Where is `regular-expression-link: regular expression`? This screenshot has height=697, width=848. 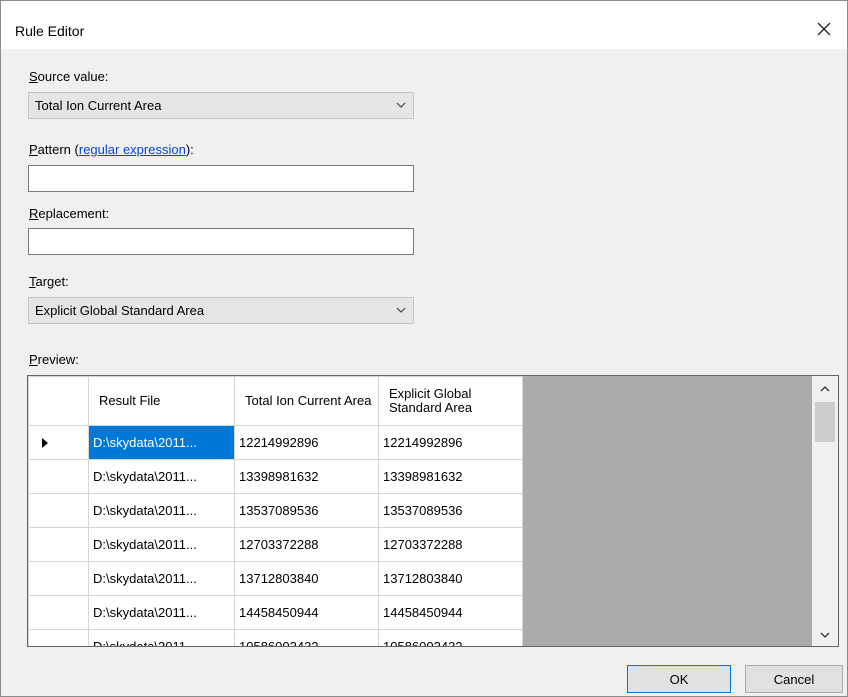
regular-expression-link: regular expression is located at coordinates (132, 149).